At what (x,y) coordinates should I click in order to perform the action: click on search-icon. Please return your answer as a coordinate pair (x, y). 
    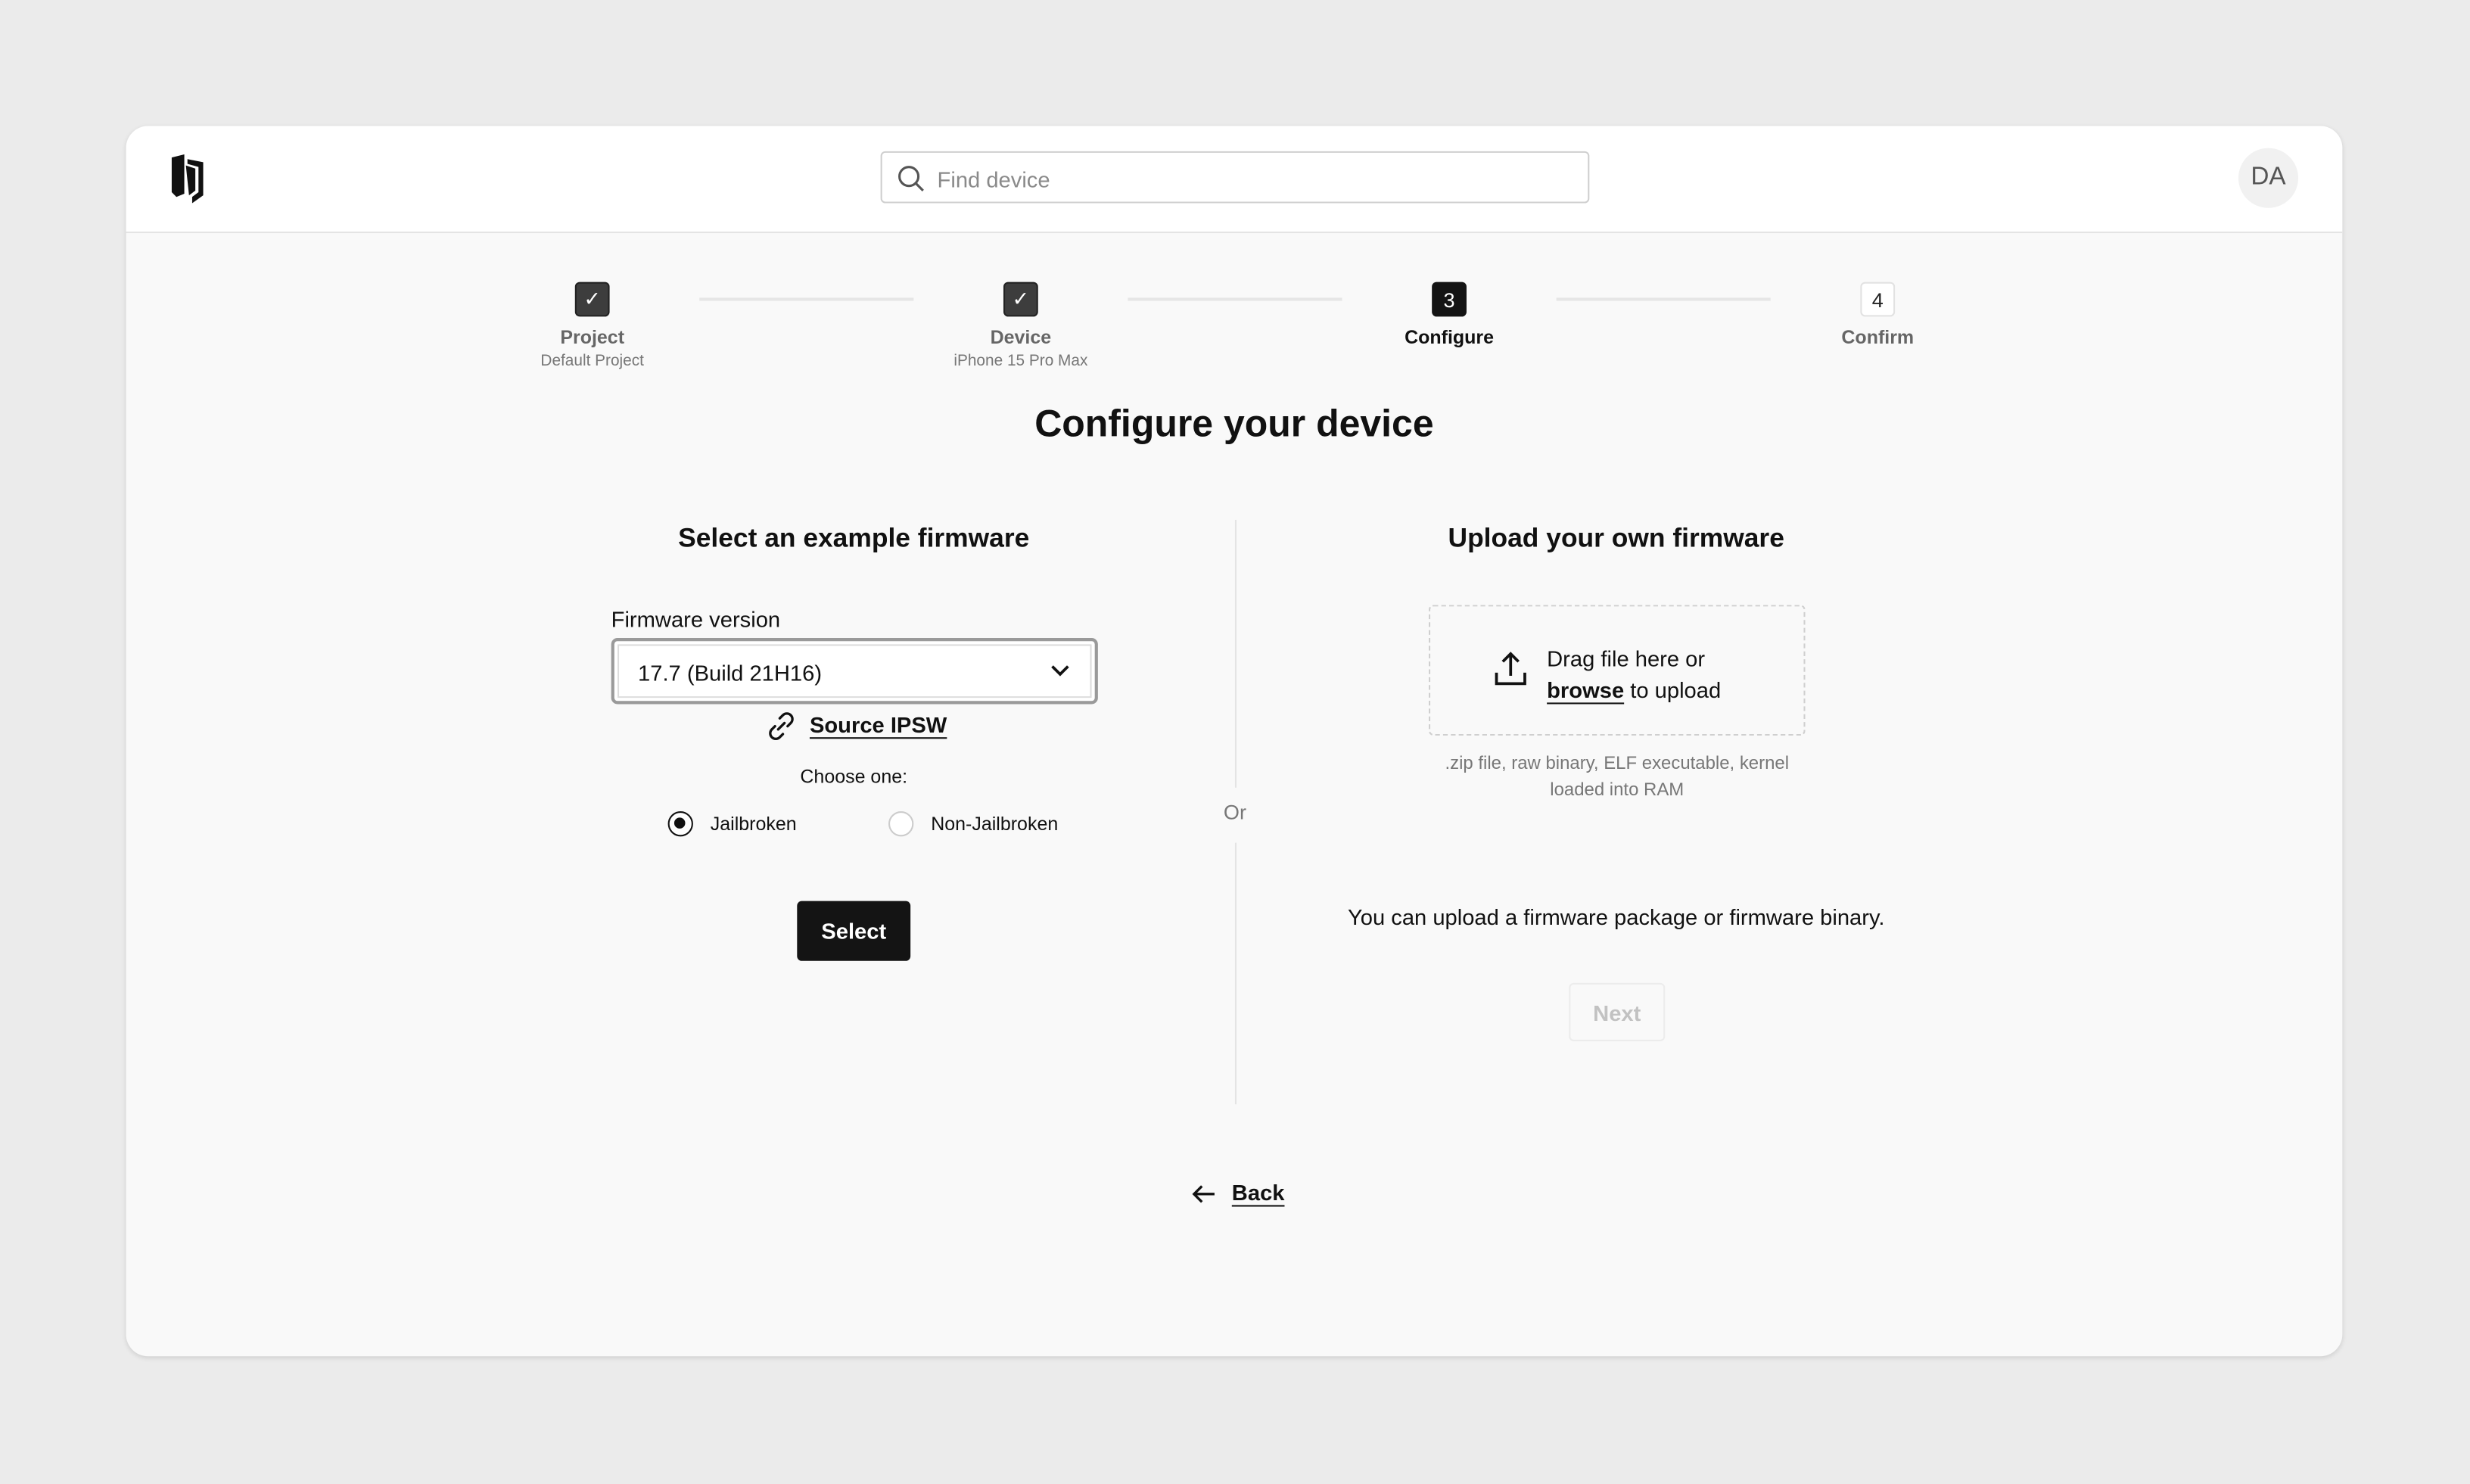
    Looking at the image, I should click on (911, 178).